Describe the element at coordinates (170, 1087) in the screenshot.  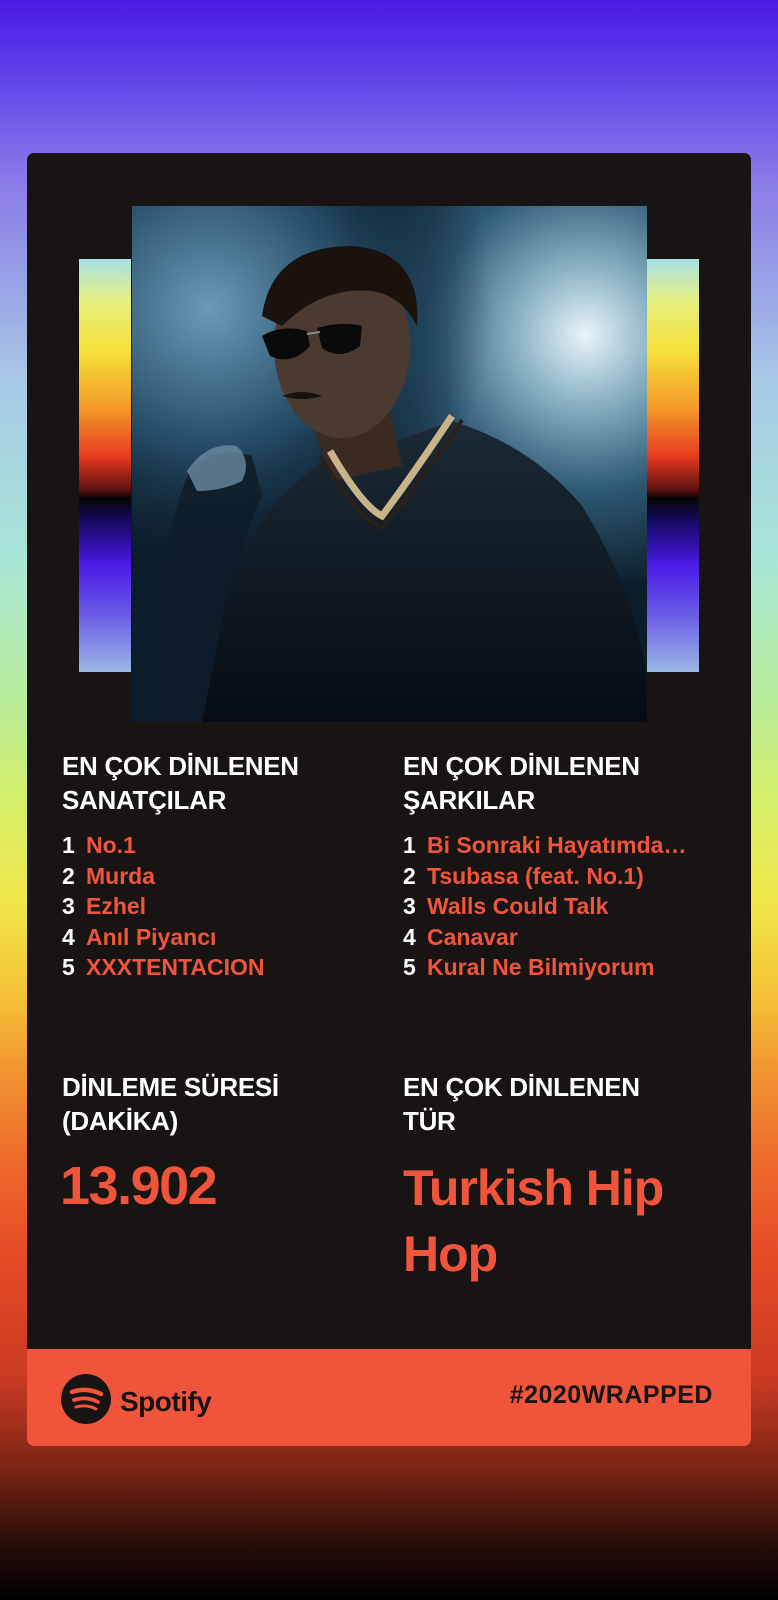
I see `minutes-title-line1: DİNLEME SÜRESİ` at that location.